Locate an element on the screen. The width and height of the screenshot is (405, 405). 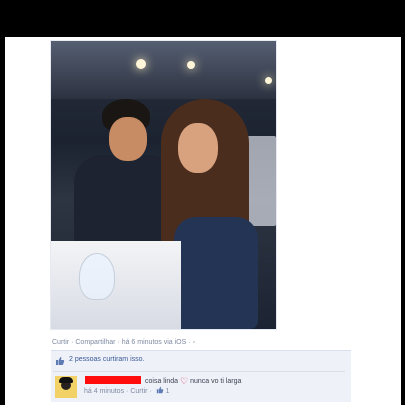
like-post-link: Curtir is located at coordinates (60, 342).